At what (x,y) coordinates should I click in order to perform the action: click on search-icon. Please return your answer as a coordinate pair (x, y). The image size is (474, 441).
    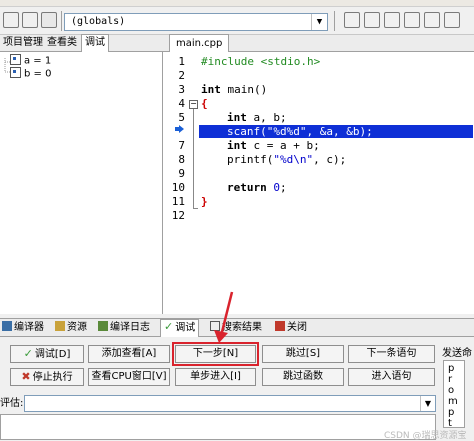
    Looking at the image, I should click on (215, 326).